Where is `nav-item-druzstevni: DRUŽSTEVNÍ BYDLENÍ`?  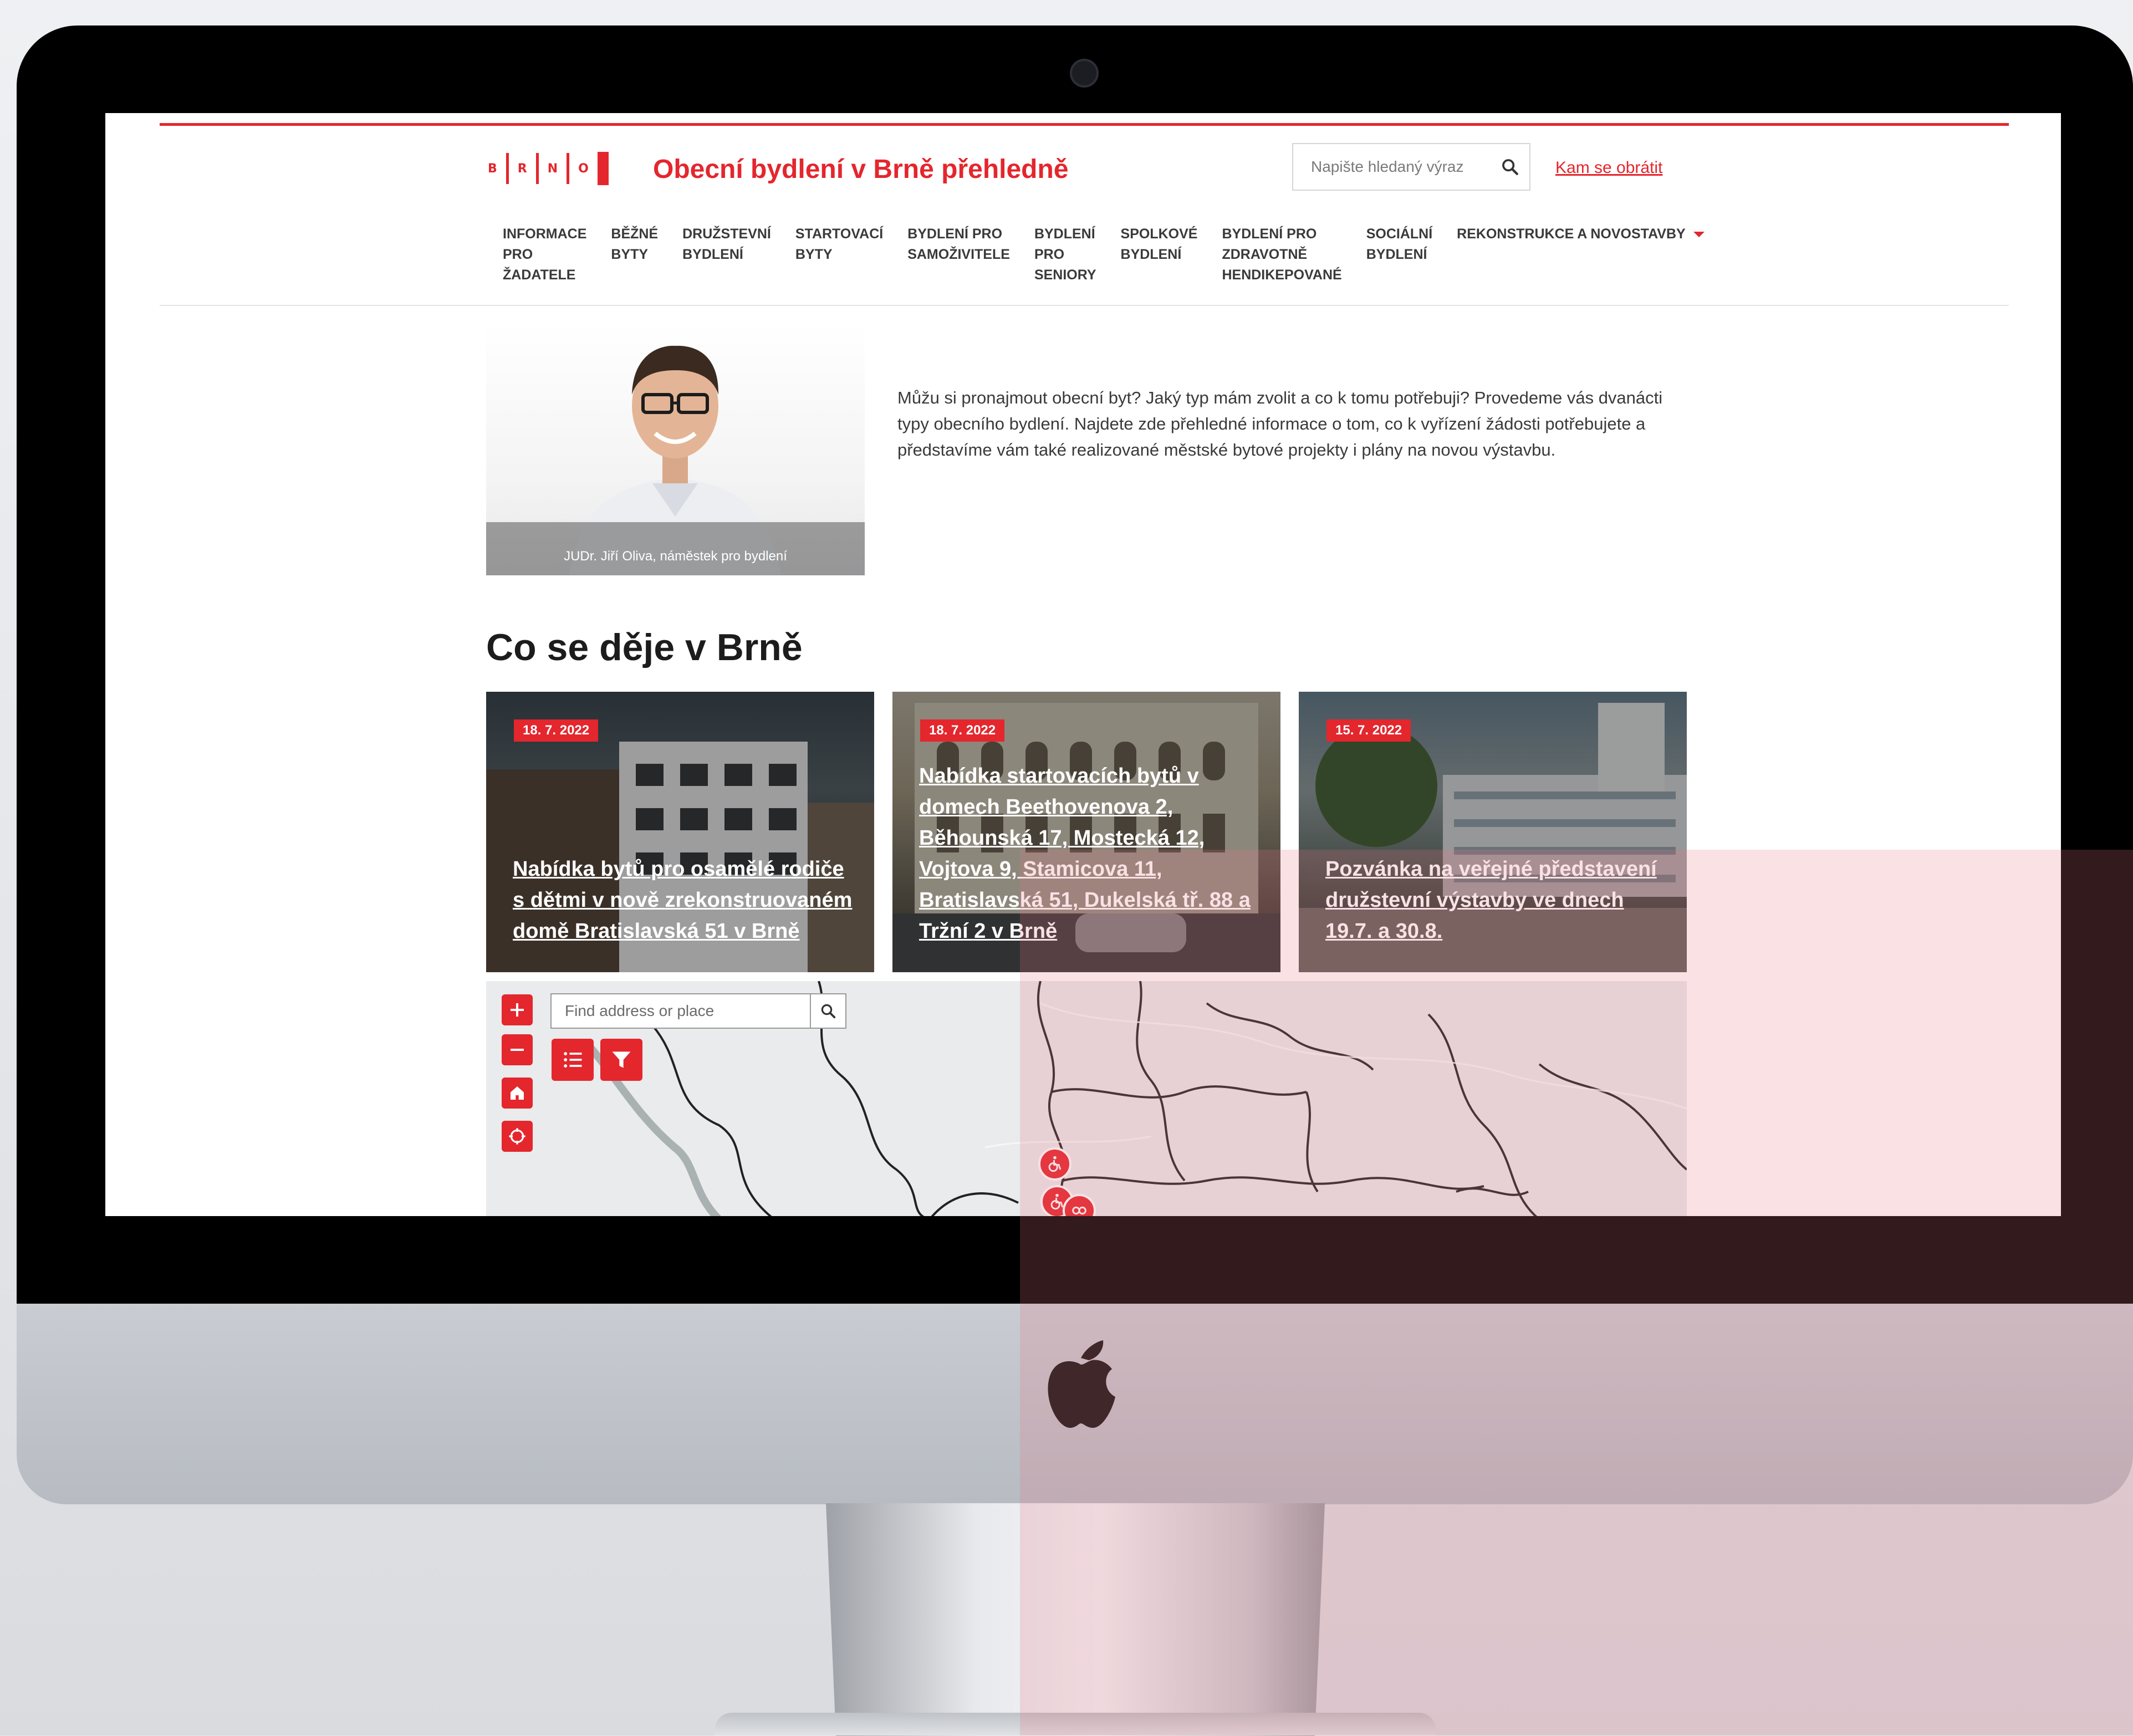 nav-item-druzstevni: DRUŽSTEVNÍ BYDLENÍ is located at coordinates (727, 254).